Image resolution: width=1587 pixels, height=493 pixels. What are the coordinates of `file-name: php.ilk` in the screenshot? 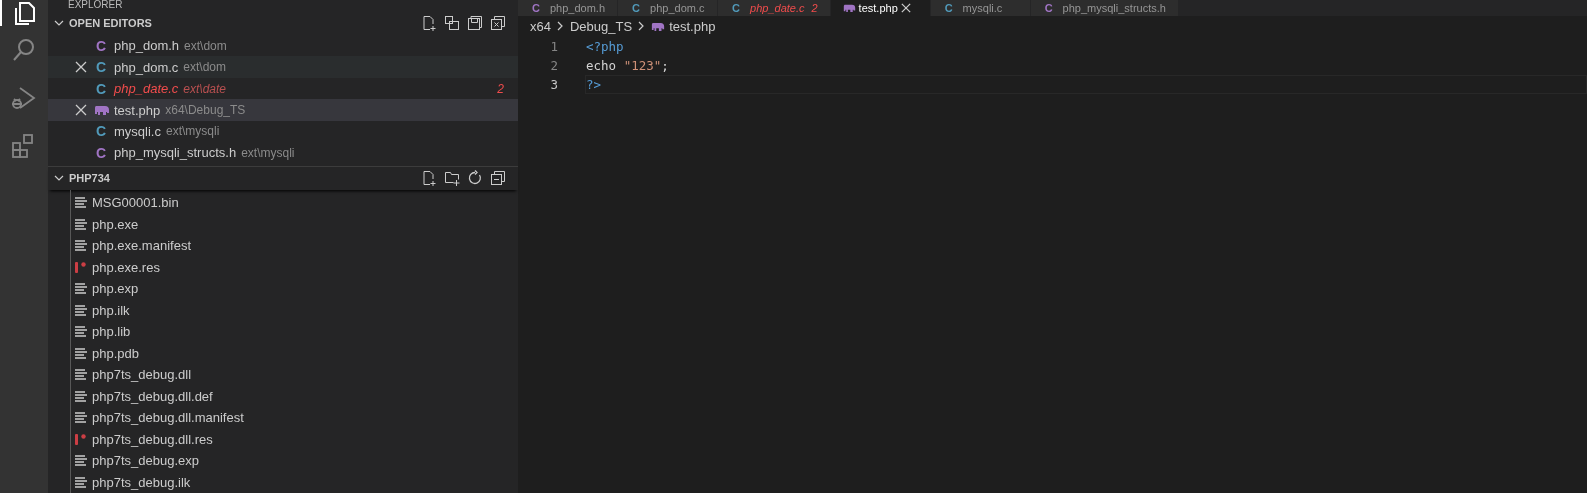 It's located at (111, 310).